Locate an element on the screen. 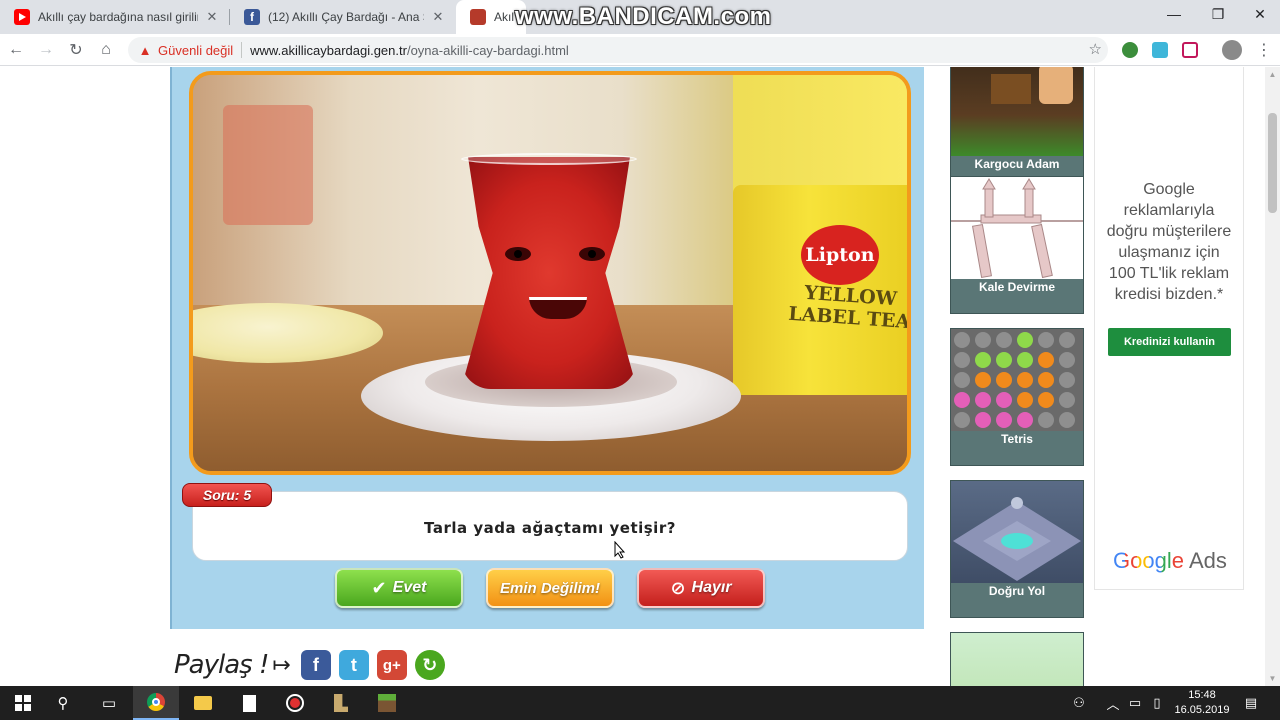 The image size is (1280, 720). tea-glass-rim is located at coordinates (549, 159).